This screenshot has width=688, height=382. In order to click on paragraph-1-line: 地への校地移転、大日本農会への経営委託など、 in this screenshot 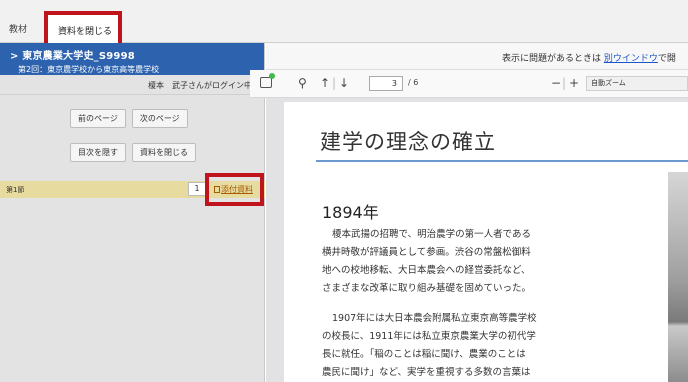, I will do `click(426, 270)`.